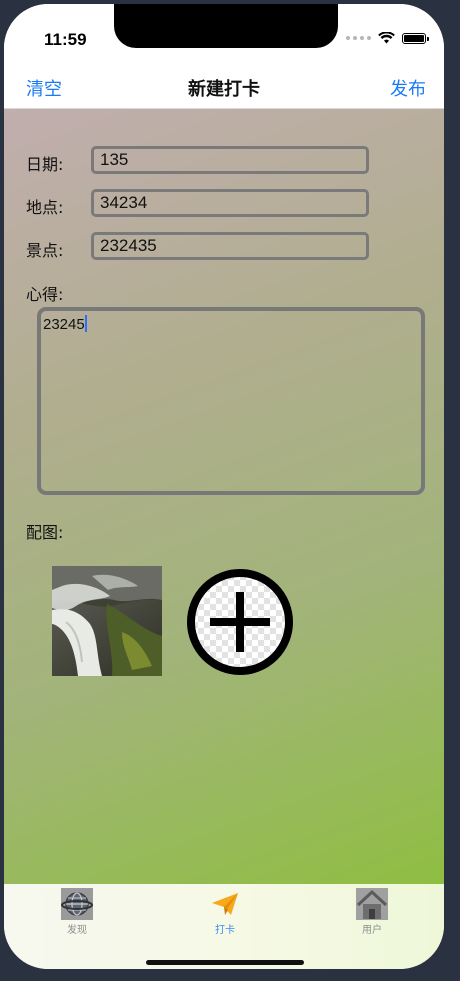 Image resolution: width=460 pixels, height=981 pixels. What do you see at coordinates (45, 250) in the screenshot?
I see `scenic-label: 景点:` at bounding box center [45, 250].